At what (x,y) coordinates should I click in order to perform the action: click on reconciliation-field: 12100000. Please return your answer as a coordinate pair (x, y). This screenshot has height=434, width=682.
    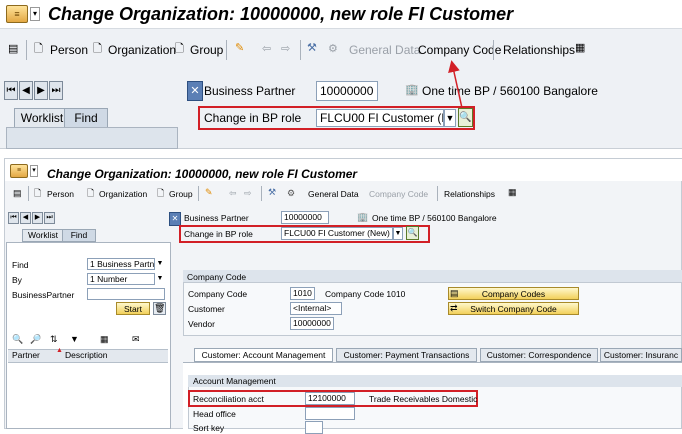
    Looking at the image, I should click on (330, 398).